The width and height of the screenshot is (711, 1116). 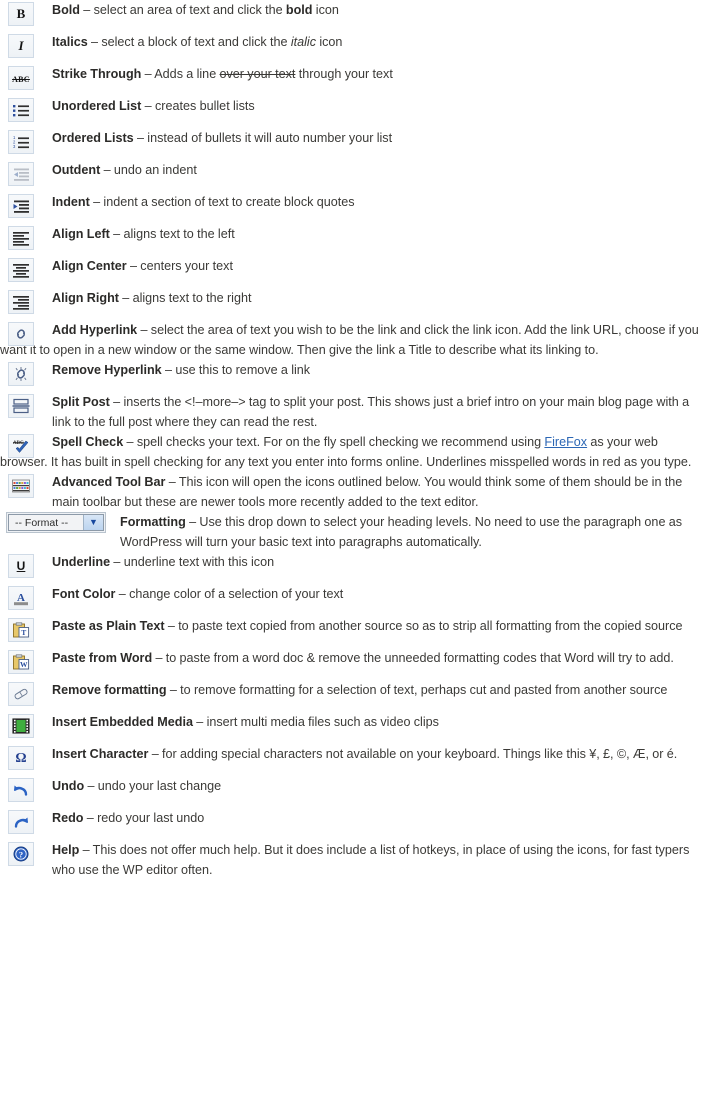 I want to click on inline-italic: italic, so click(x=303, y=42).